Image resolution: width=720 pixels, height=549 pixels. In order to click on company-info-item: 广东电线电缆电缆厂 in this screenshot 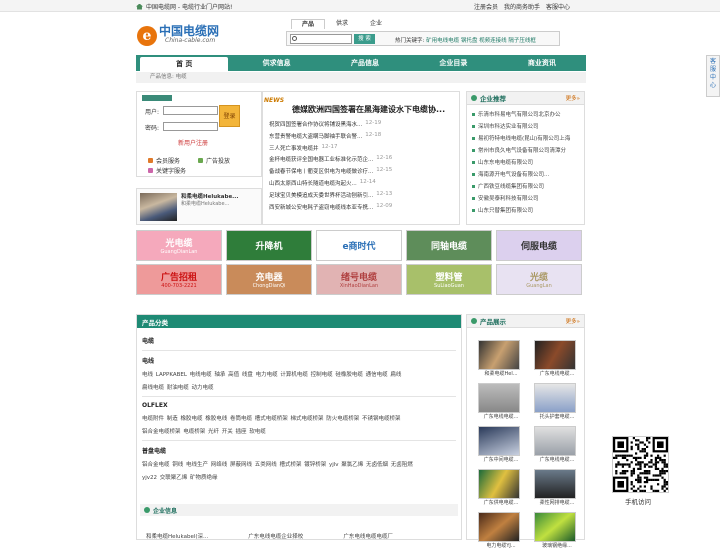, I will do `click(368, 536)`.